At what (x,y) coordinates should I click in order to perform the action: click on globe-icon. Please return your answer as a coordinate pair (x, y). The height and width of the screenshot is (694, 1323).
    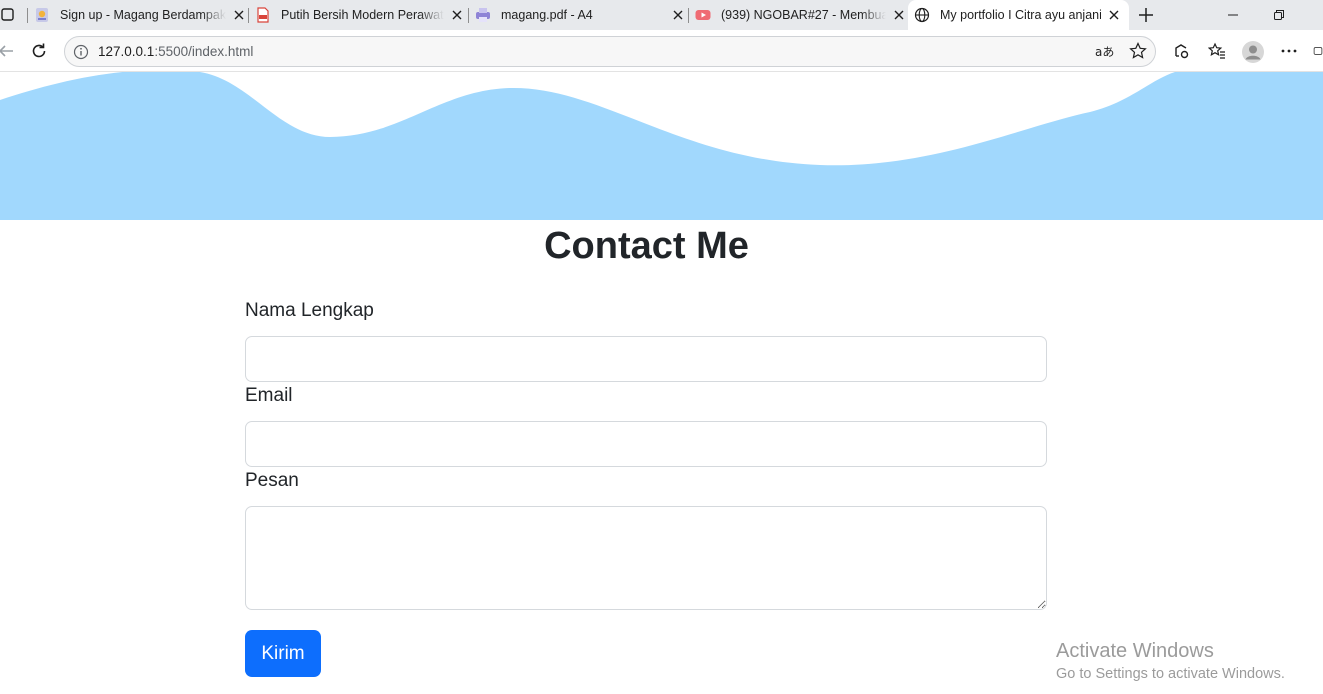
    Looking at the image, I should click on (922, 15).